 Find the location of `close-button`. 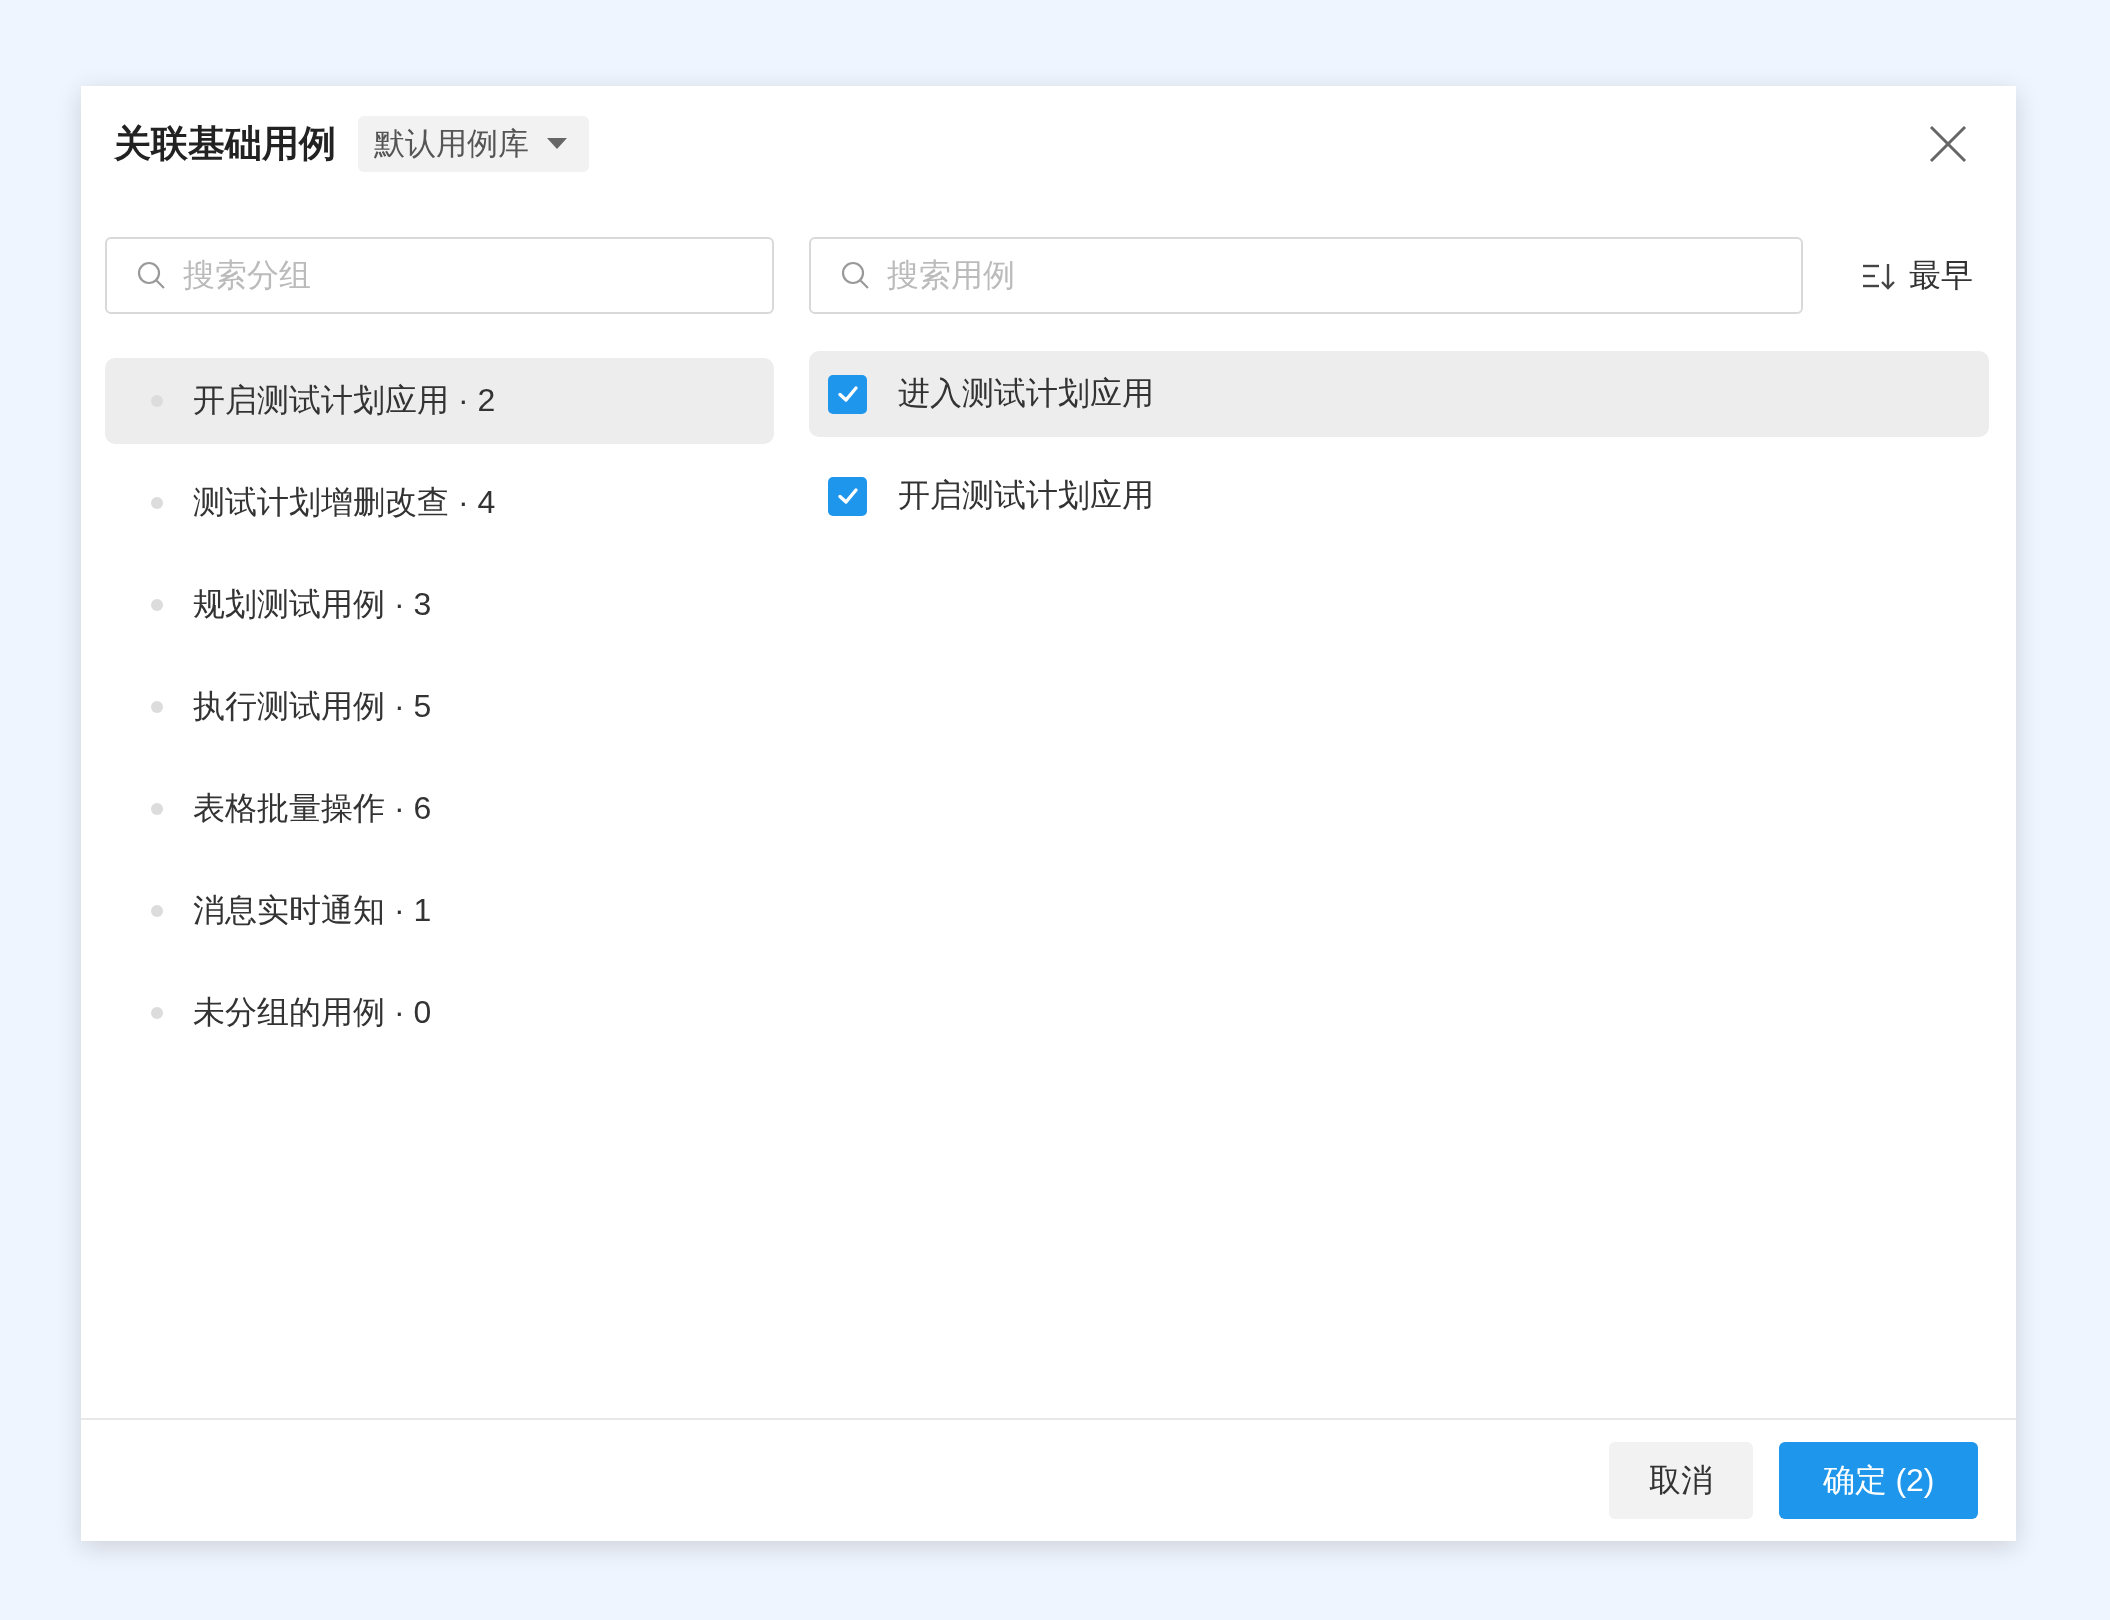

close-button is located at coordinates (1948, 144).